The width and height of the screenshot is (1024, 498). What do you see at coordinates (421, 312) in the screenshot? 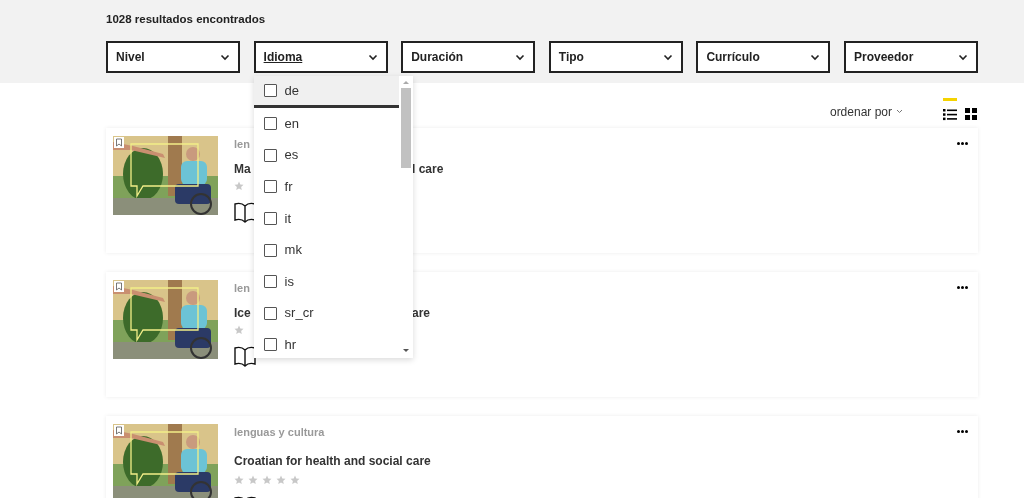
I see `course-title: are` at bounding box center [421, 312].